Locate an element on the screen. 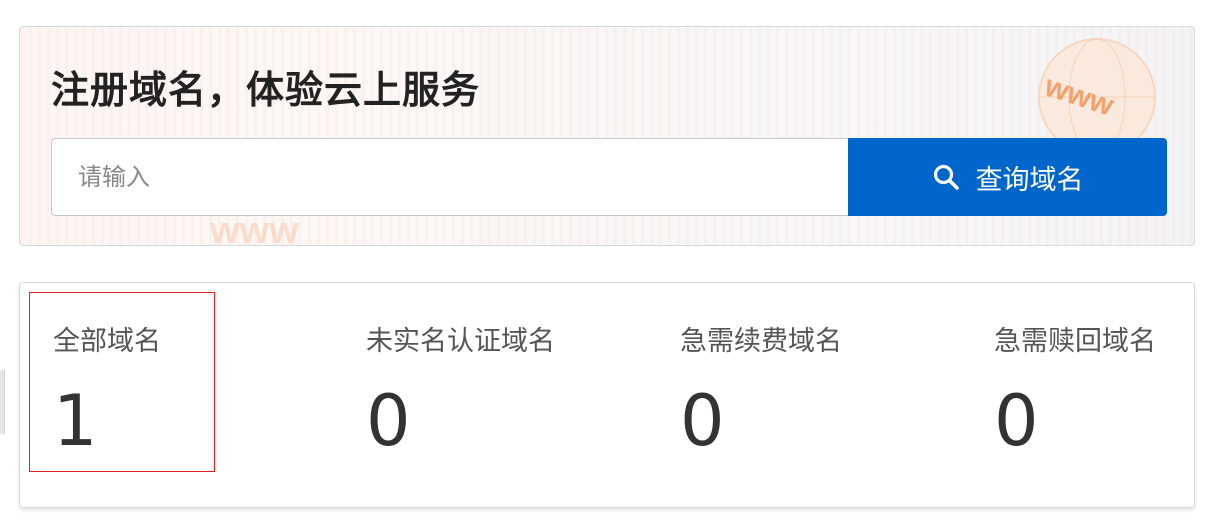  query-domain-button: 查询域名 is located at coordinates (1007, 177).